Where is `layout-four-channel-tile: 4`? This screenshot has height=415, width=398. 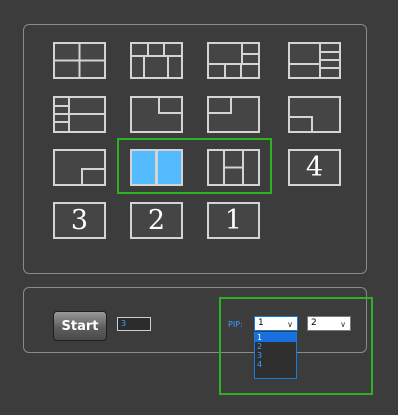
layout-four-channel-tile: 4 is located at coordinates (314, 167).